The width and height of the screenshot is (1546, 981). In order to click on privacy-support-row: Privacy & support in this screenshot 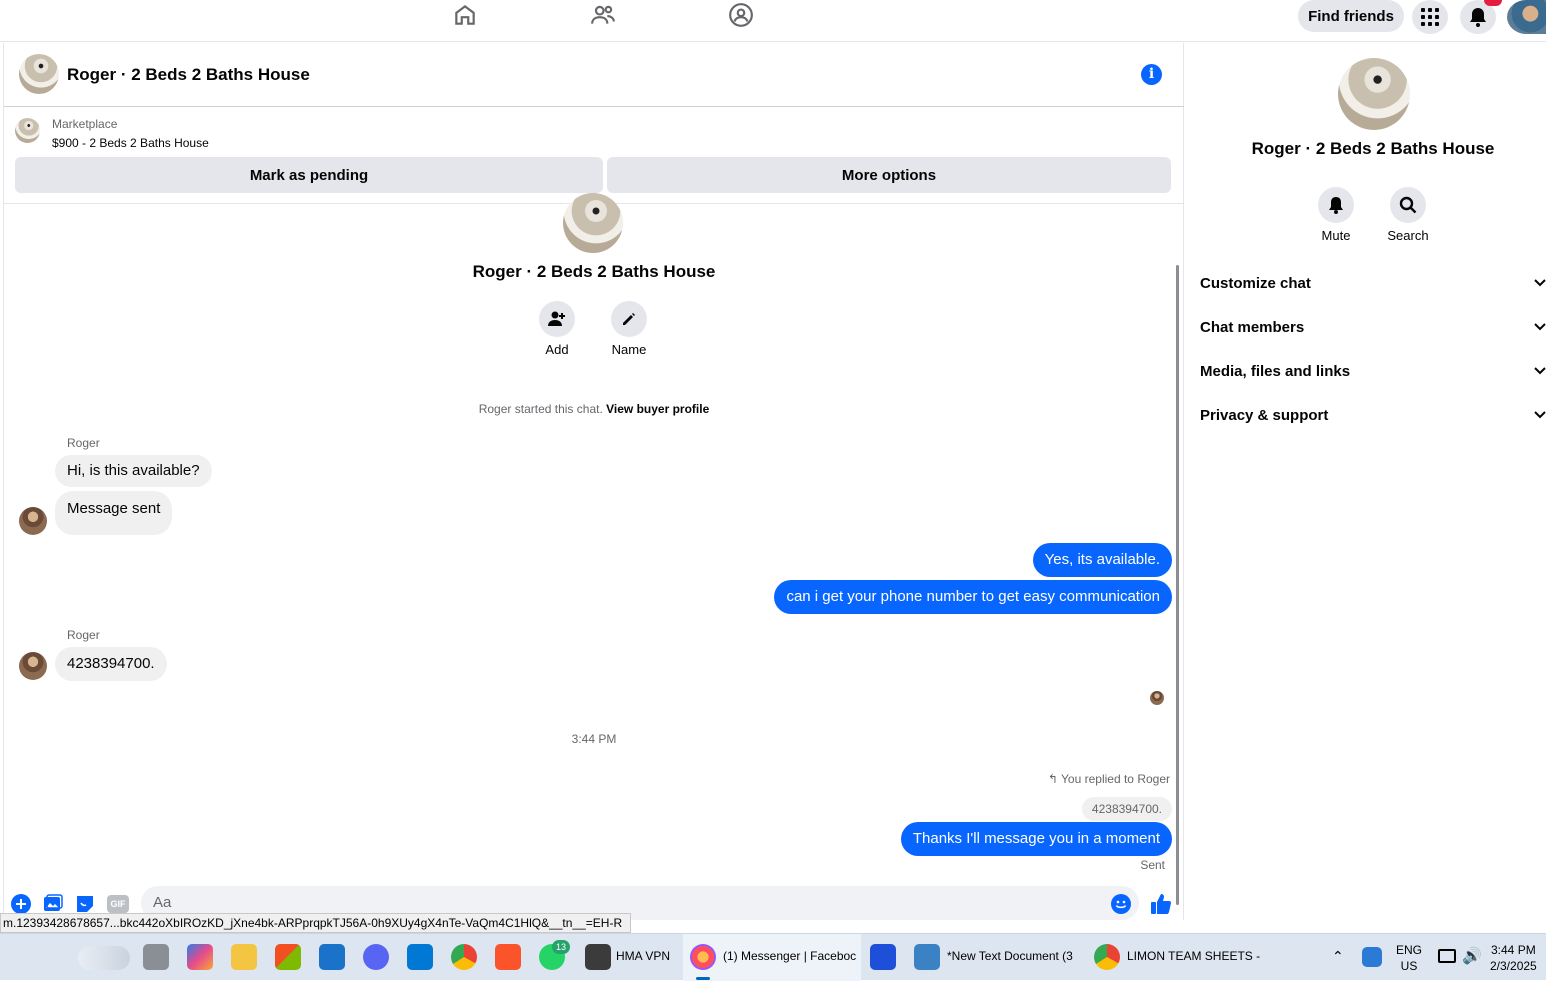, I will do `click(1373, 415)`.